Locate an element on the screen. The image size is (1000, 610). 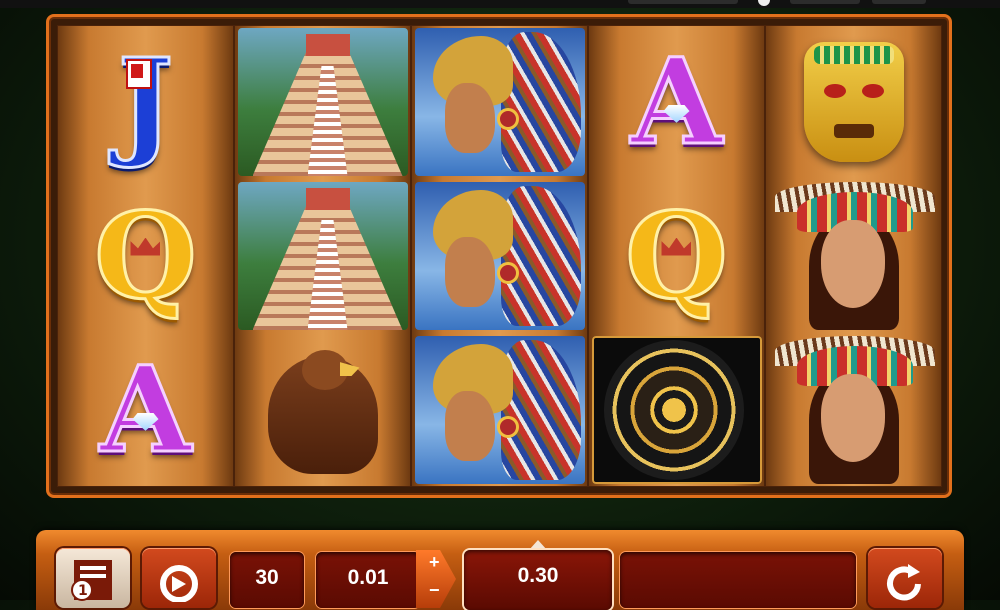
line-bet-value: 0.01 is located at coordinates (368, 577).